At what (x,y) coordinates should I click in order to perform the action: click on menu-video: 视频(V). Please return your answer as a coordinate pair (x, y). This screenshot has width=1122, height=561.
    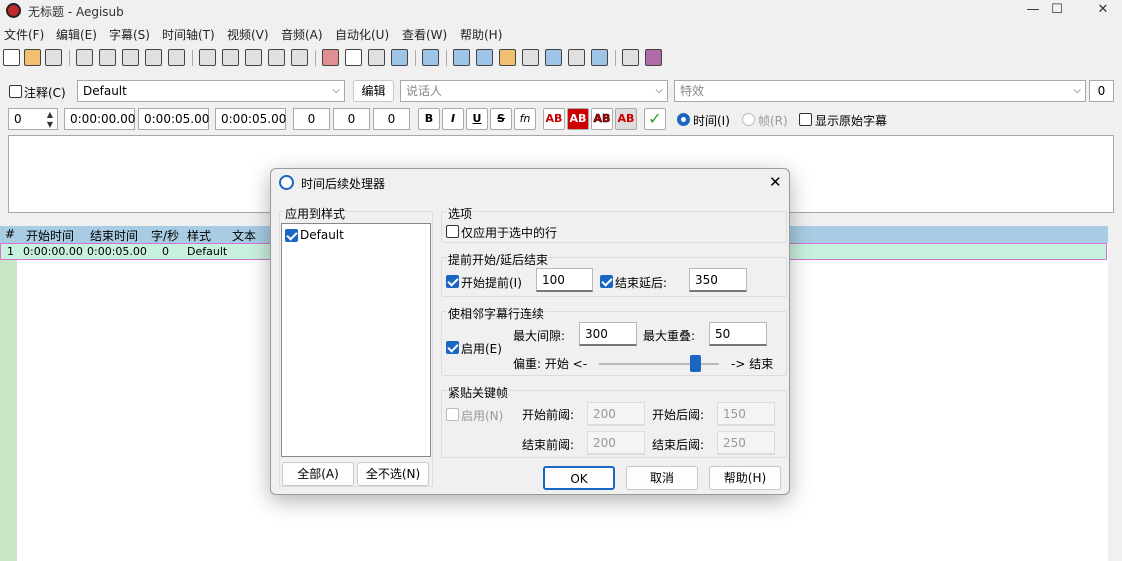
    Looking at the image, I should click on (248, 34).